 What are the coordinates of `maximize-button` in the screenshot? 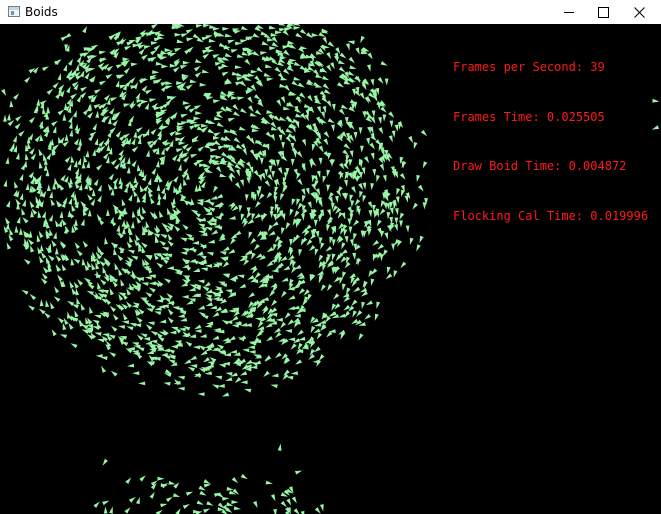 It's located at (603, 12).